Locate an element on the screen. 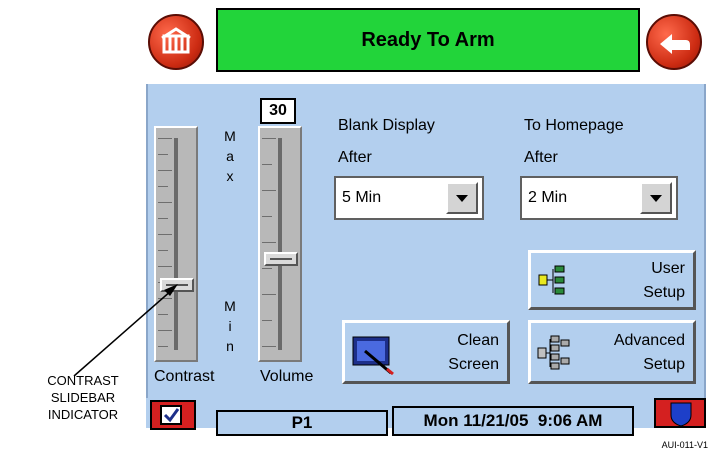 The height and width of the screenshot is (454, 708). annotation-line: INDICATOR is located at coordinates (83, 414).